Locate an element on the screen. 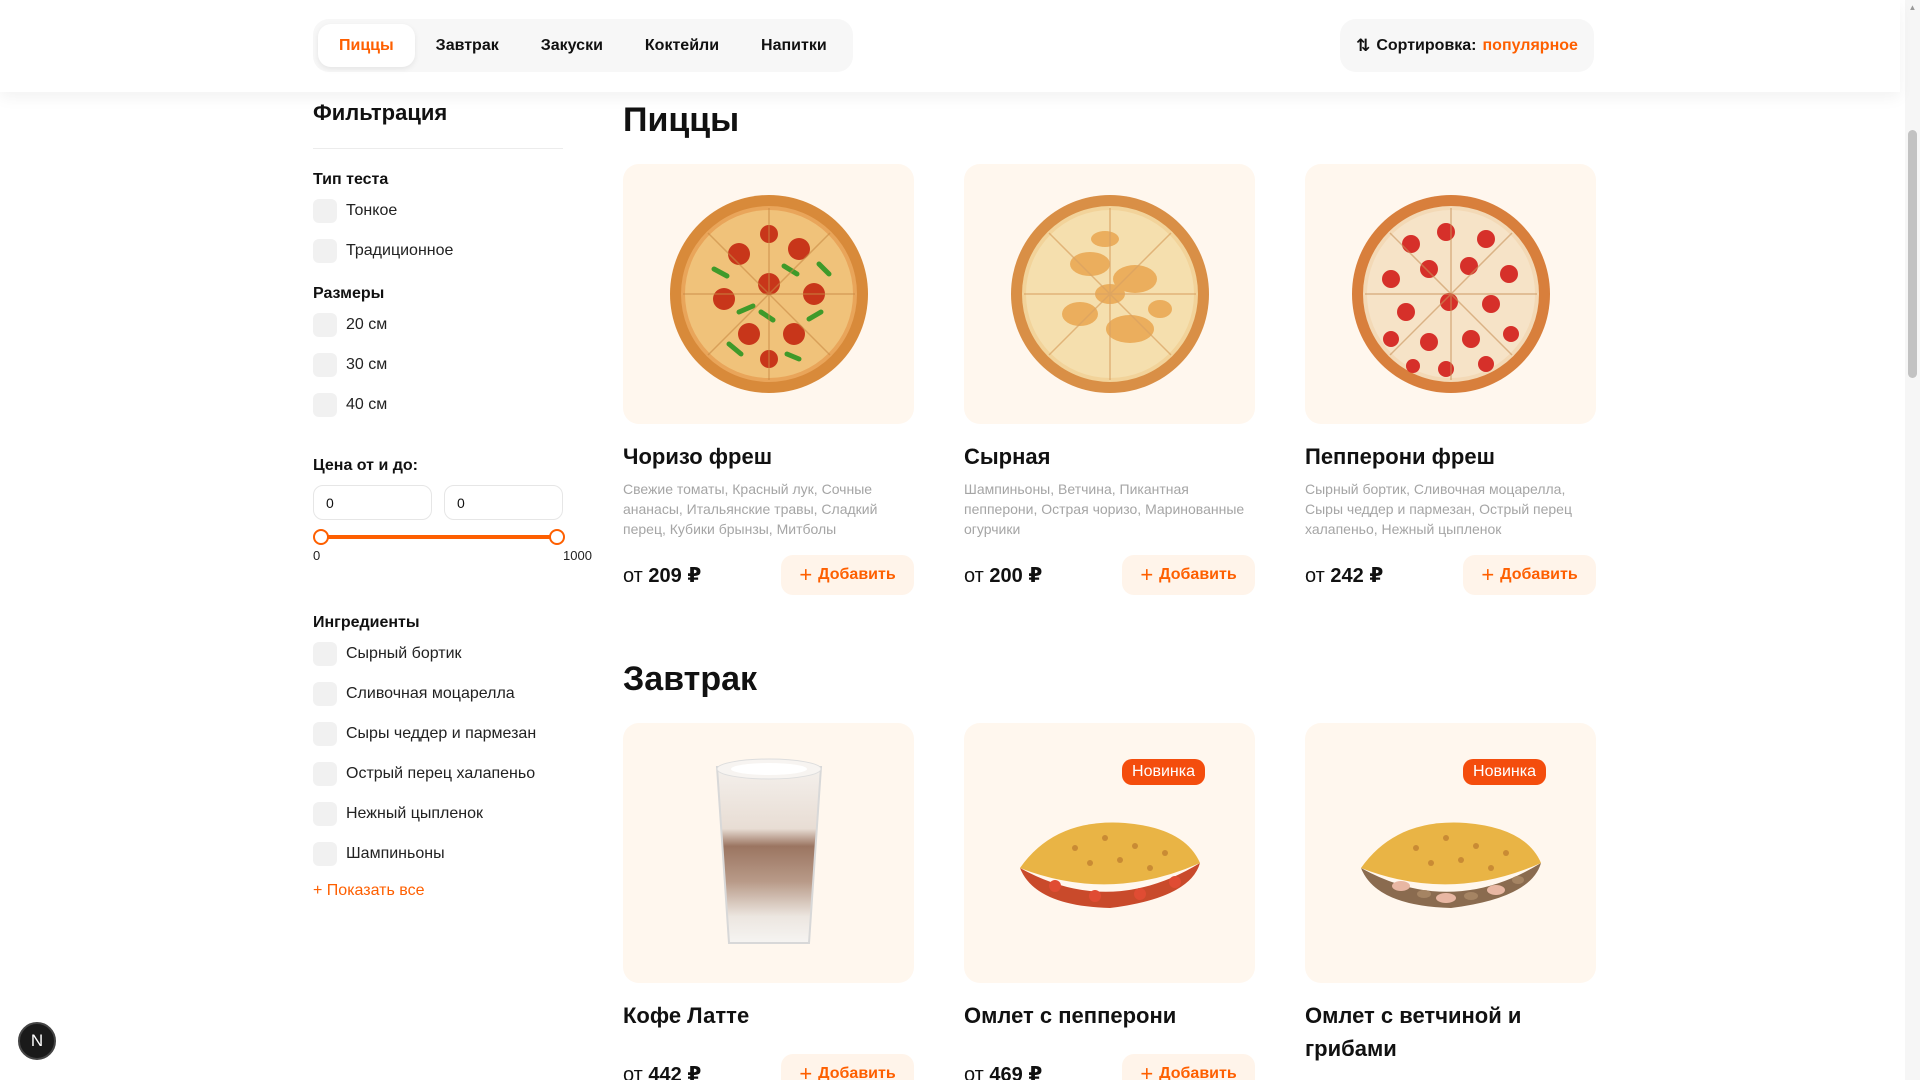  checkbox-label: Сыры чеддер и пармезан is located at coordinates (441, 733).